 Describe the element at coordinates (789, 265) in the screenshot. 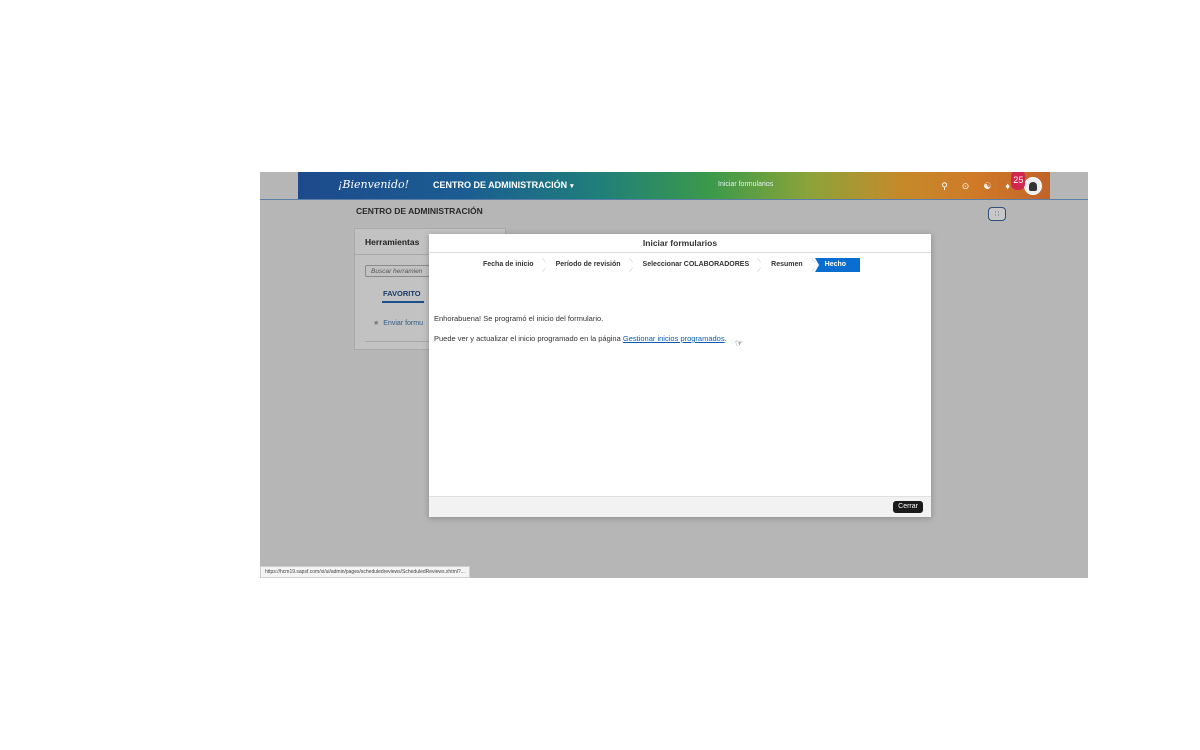

I see `step-summary: Resumen` at that location.